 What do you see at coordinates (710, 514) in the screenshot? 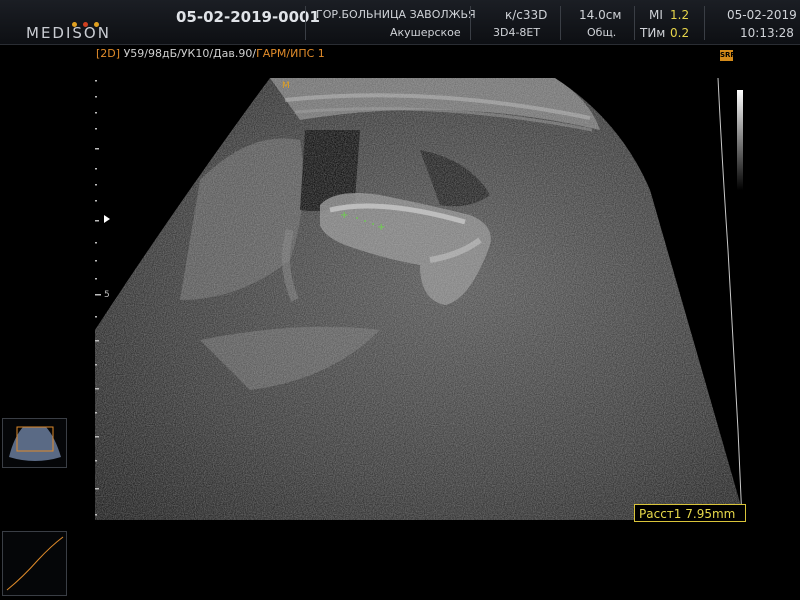
I see `measurement-value: 7.95mm` at bounding box center [710, 514].